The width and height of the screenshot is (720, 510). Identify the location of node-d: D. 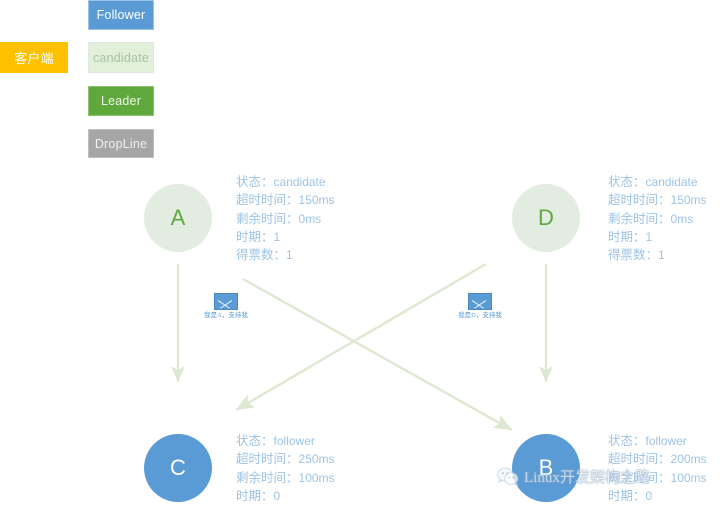
(546, 218).